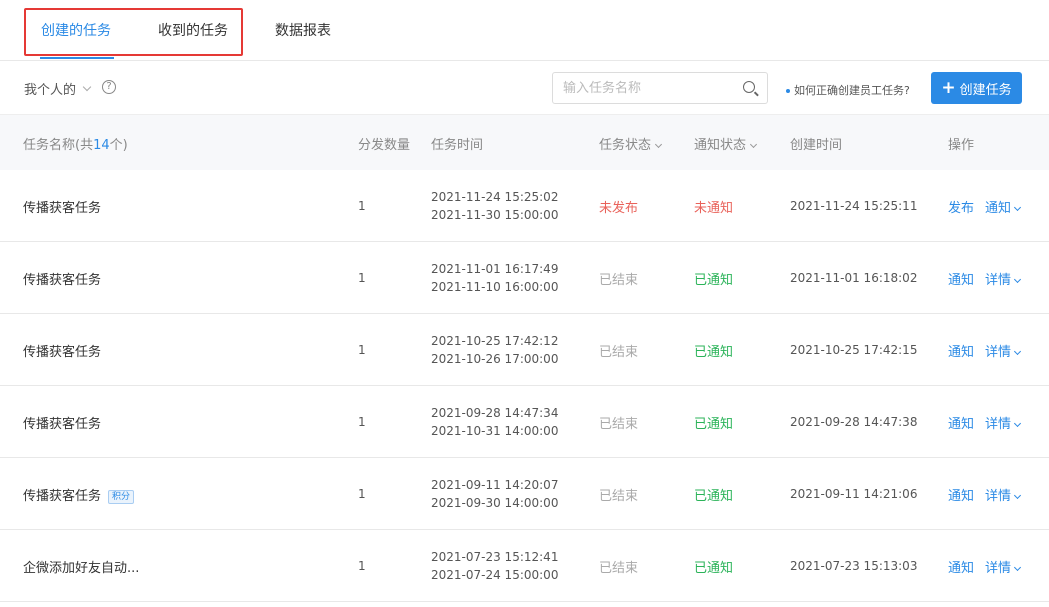 Image resolution: width=1049 pixels, height=607 pixels. What do you see at coordinates (788, 91) in the screenshot?
I see `bullet-dot-icon` at bounding box center [788, 91].